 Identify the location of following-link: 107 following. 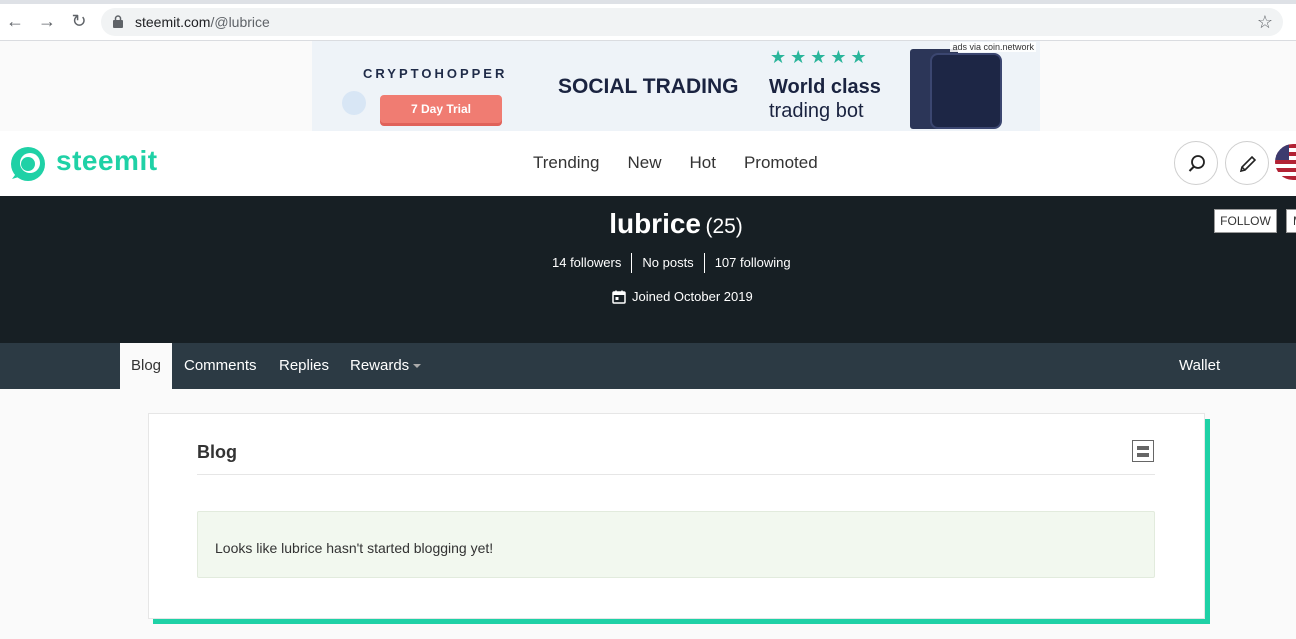
(753, 263).